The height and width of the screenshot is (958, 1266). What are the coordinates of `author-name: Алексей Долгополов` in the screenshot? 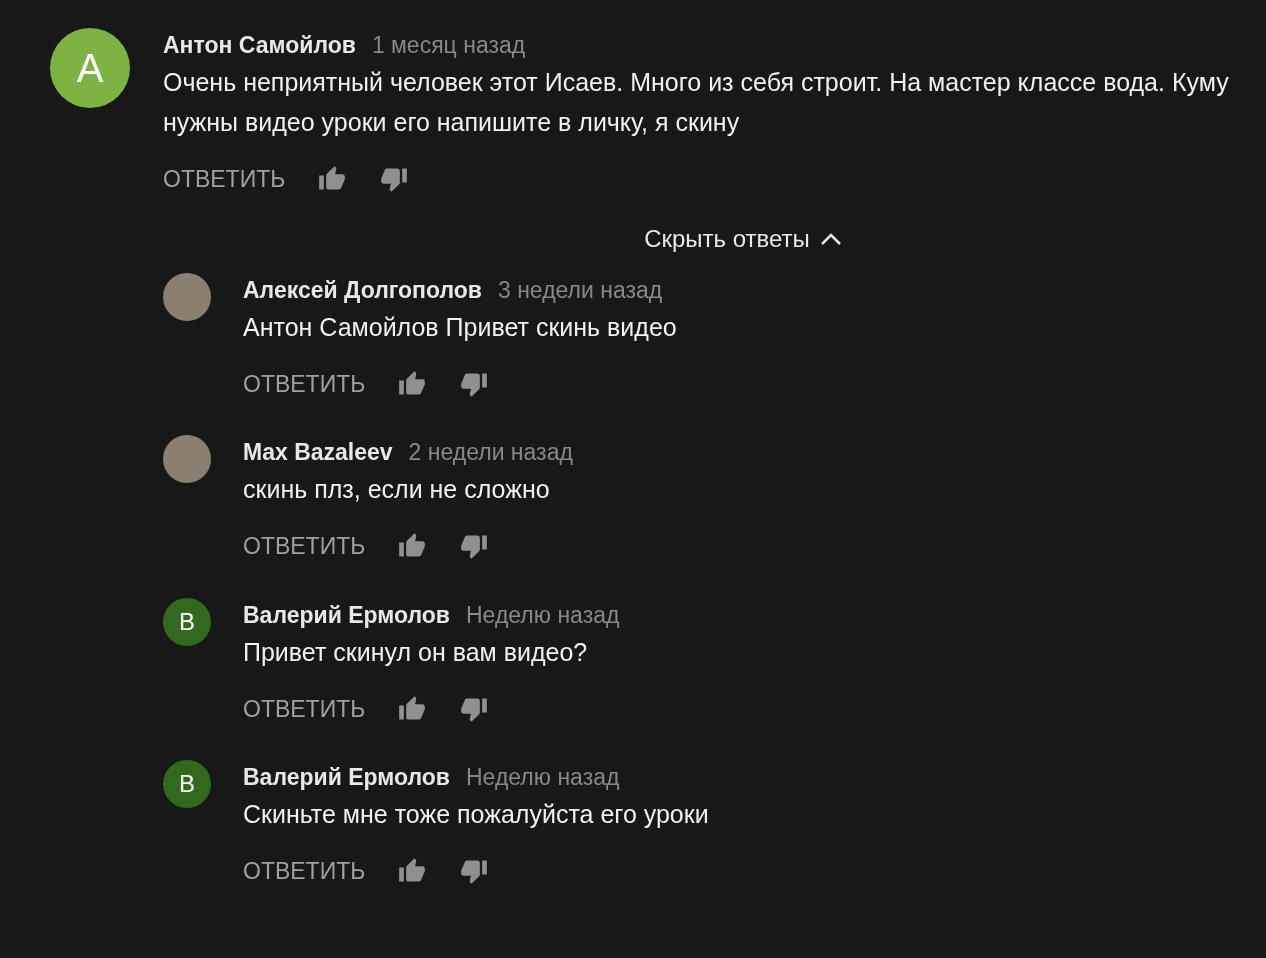 It's located at (362, 289).